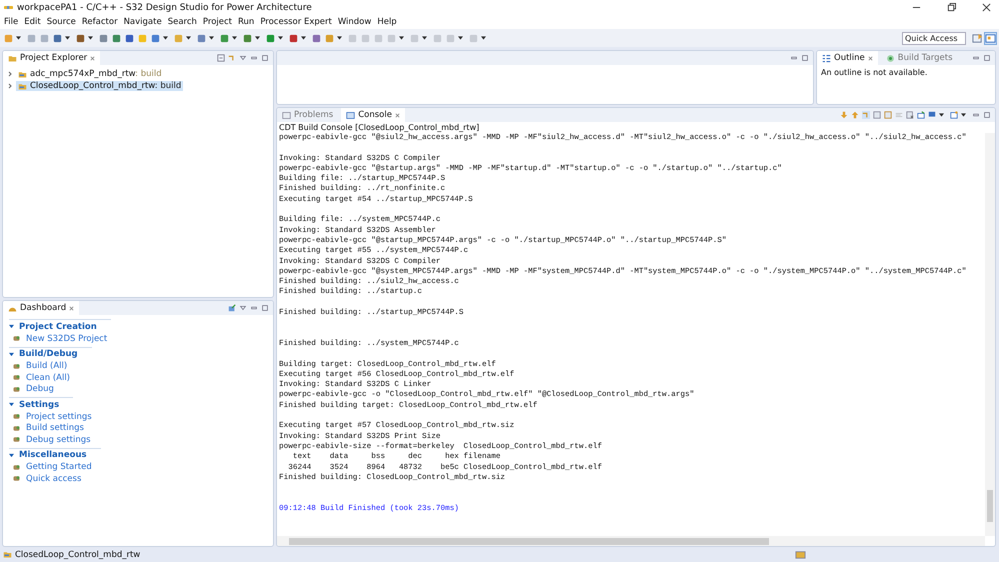 This screenshot has height=562, width=999. I want to click on menu-item: Window, so click(355, 22).